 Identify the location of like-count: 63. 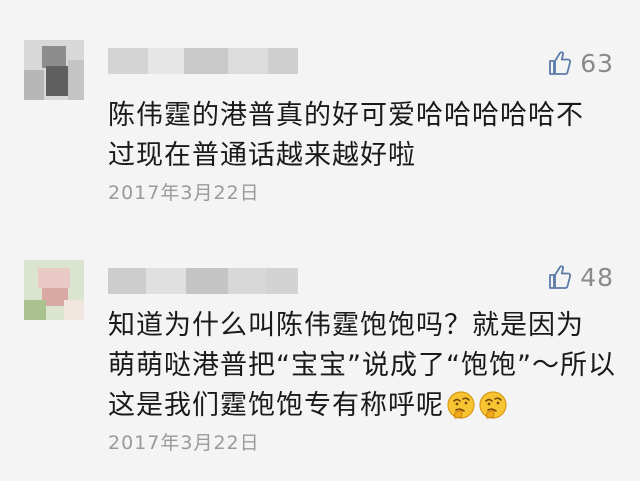
(597, 63).